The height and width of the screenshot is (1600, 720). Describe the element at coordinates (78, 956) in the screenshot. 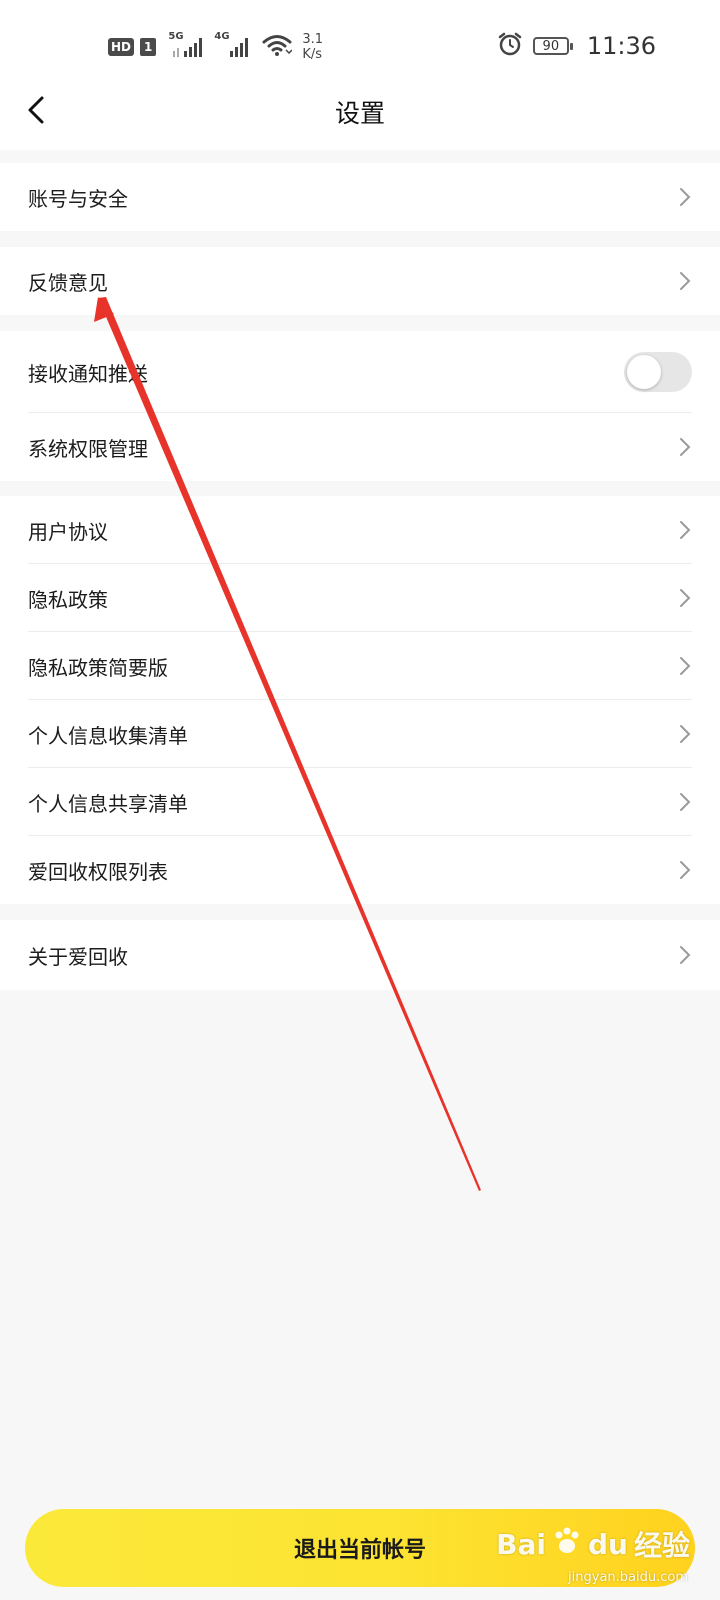

I see `settings-item-label: 关于爱回收` at that location.